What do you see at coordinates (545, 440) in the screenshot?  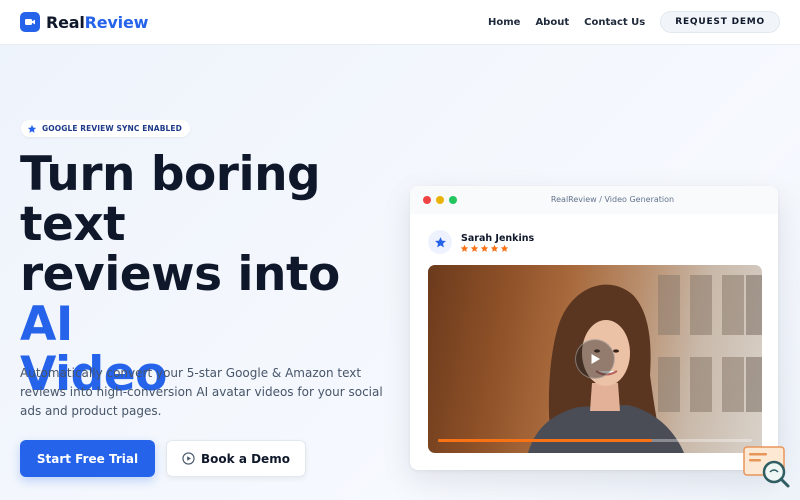 I see `video-progress-fill` at bounding box center [545, 440].